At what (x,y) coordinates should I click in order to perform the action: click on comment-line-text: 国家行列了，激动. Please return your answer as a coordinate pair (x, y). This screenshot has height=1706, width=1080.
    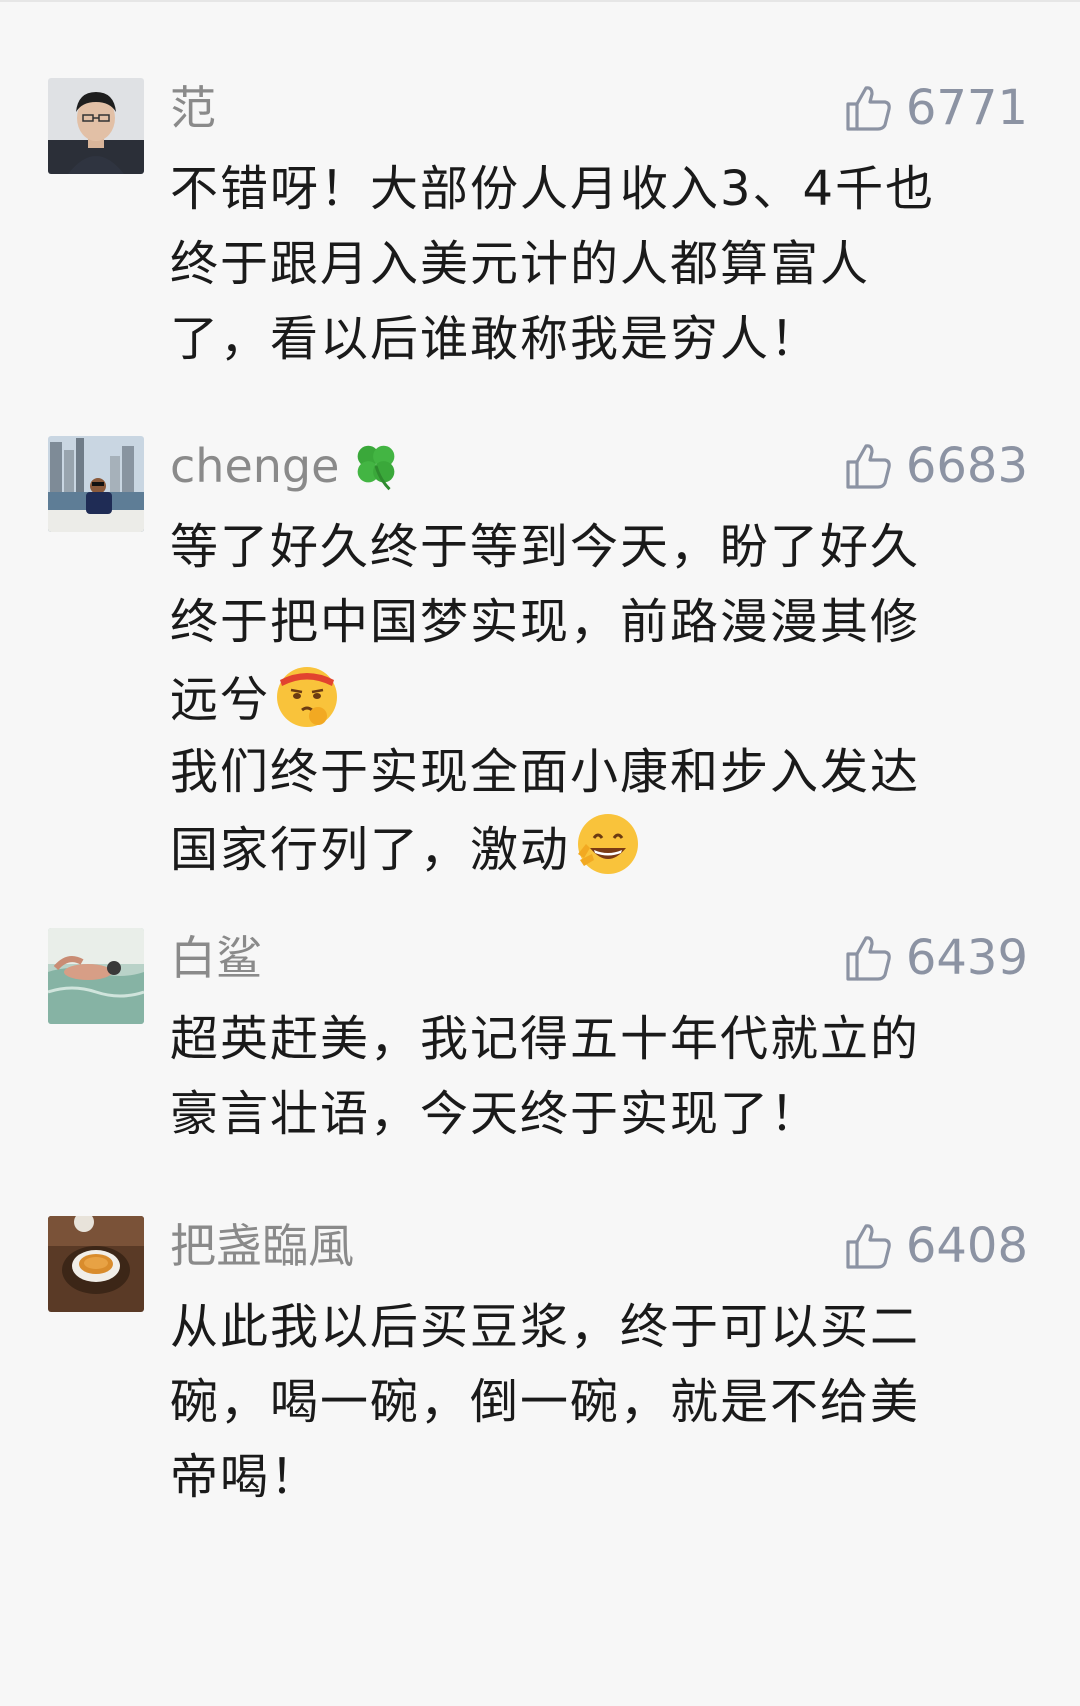
    Looking at the image, I should click on (370, 850).